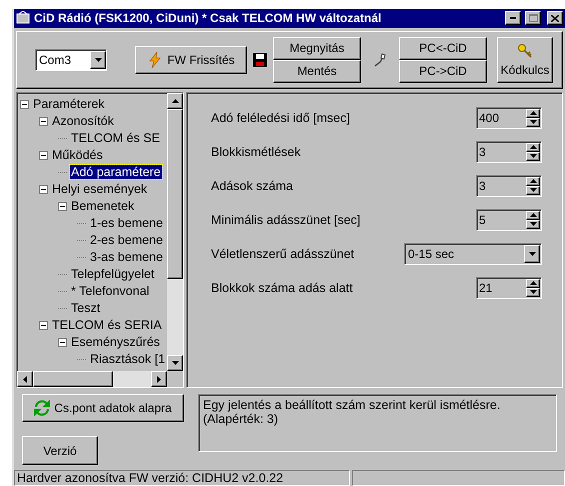 The width and height of the screenshot is (565, 486). Describe the element at coordinates (113, 274) in the screenshot. I see `tree-item: Telepfelügyelet` at that location.